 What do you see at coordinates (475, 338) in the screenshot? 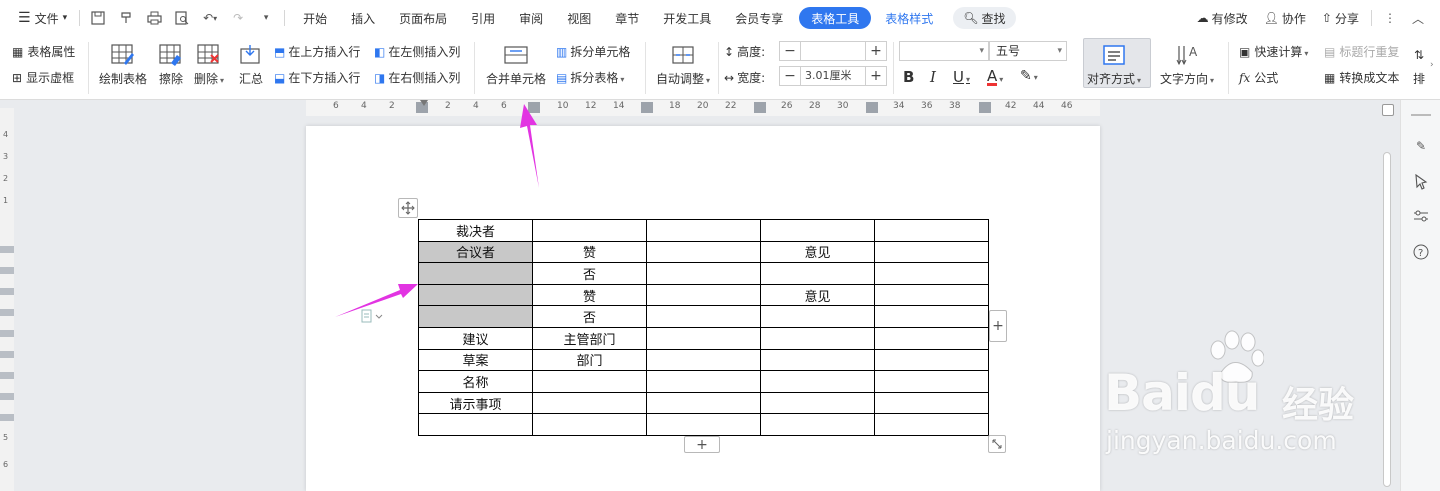
I see `table-cell: 建议` at bounding box center [475, 338].